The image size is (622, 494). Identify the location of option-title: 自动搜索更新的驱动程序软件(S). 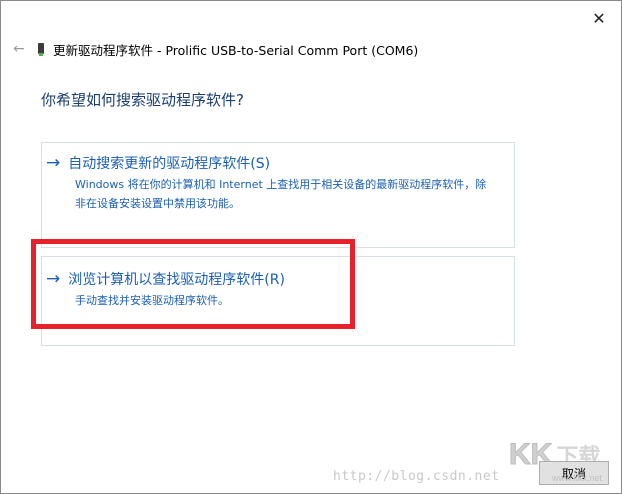
(169, 164).